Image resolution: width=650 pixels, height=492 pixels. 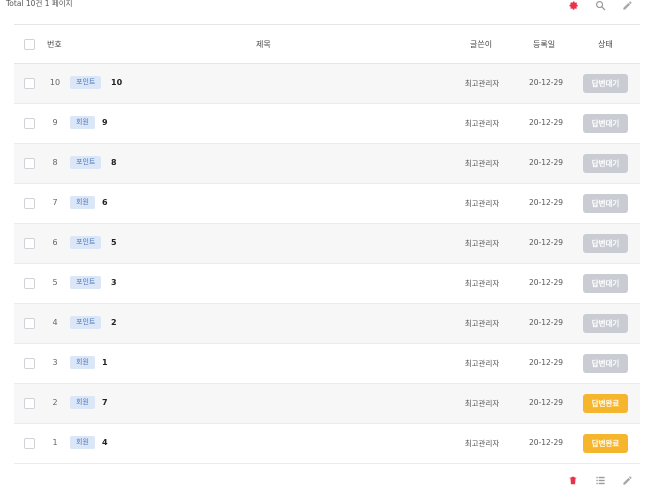 What do you see at coordinates (605, 44) in the screenshot?
I see `column-header-status: 상태` at bounding box center [605, 44].